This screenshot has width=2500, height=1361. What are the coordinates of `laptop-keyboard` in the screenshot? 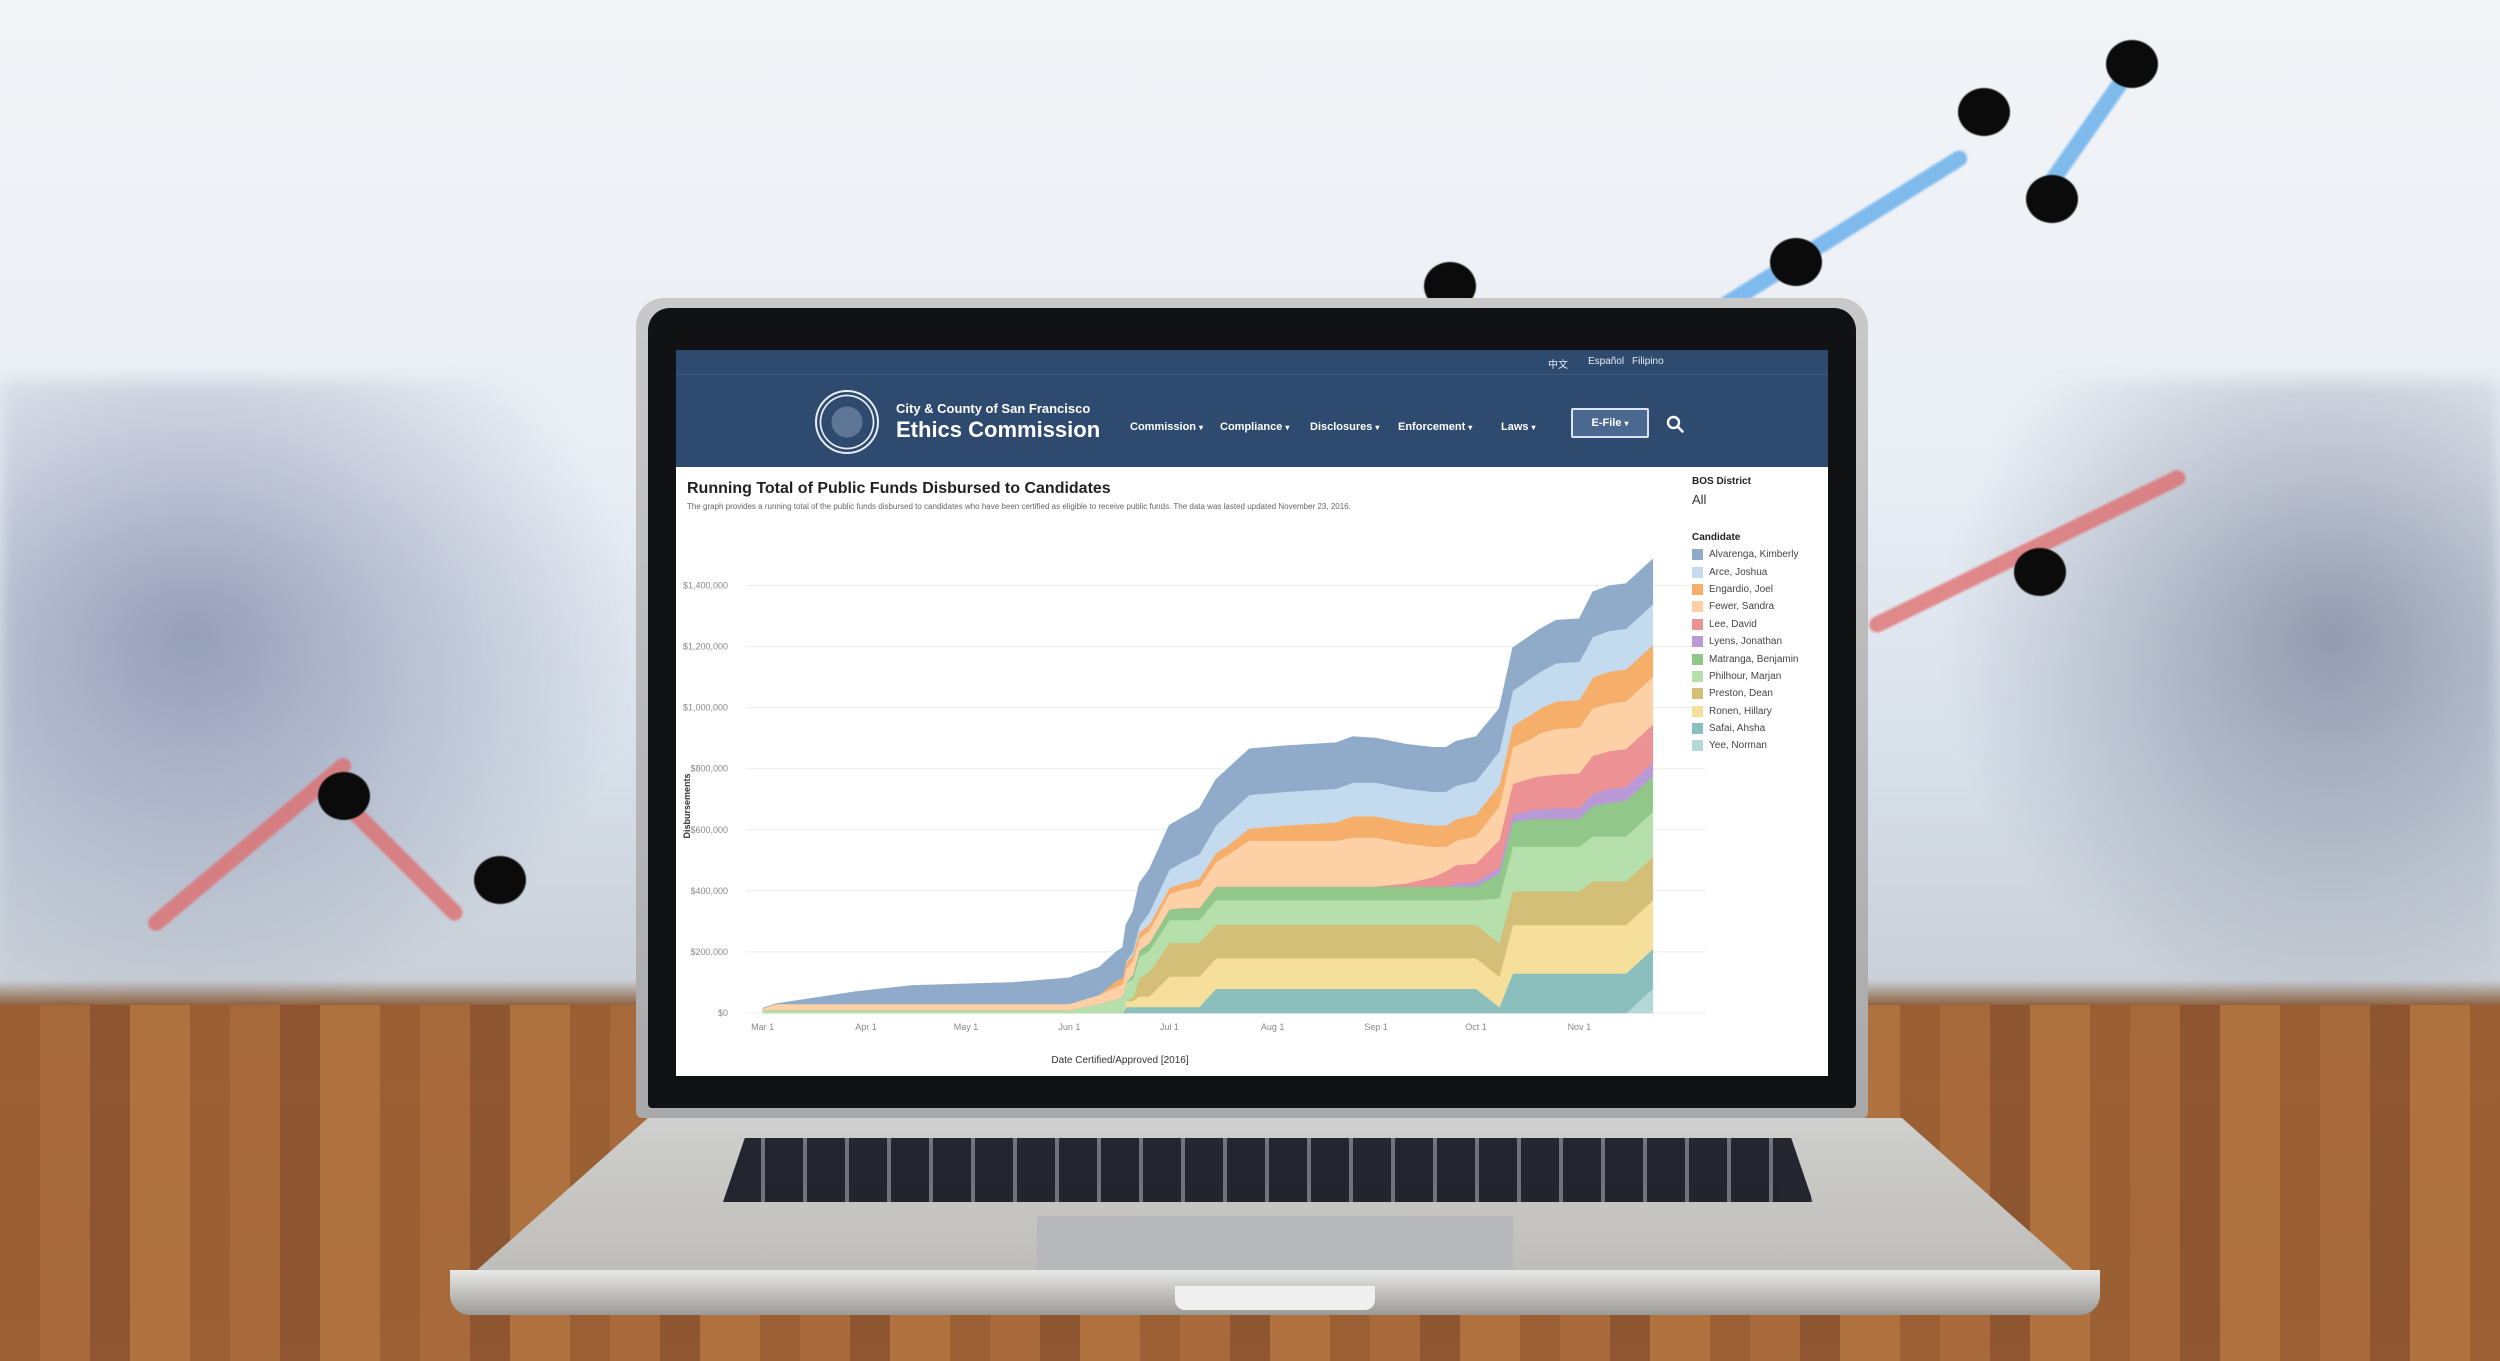 It's located at (1268, 1170).